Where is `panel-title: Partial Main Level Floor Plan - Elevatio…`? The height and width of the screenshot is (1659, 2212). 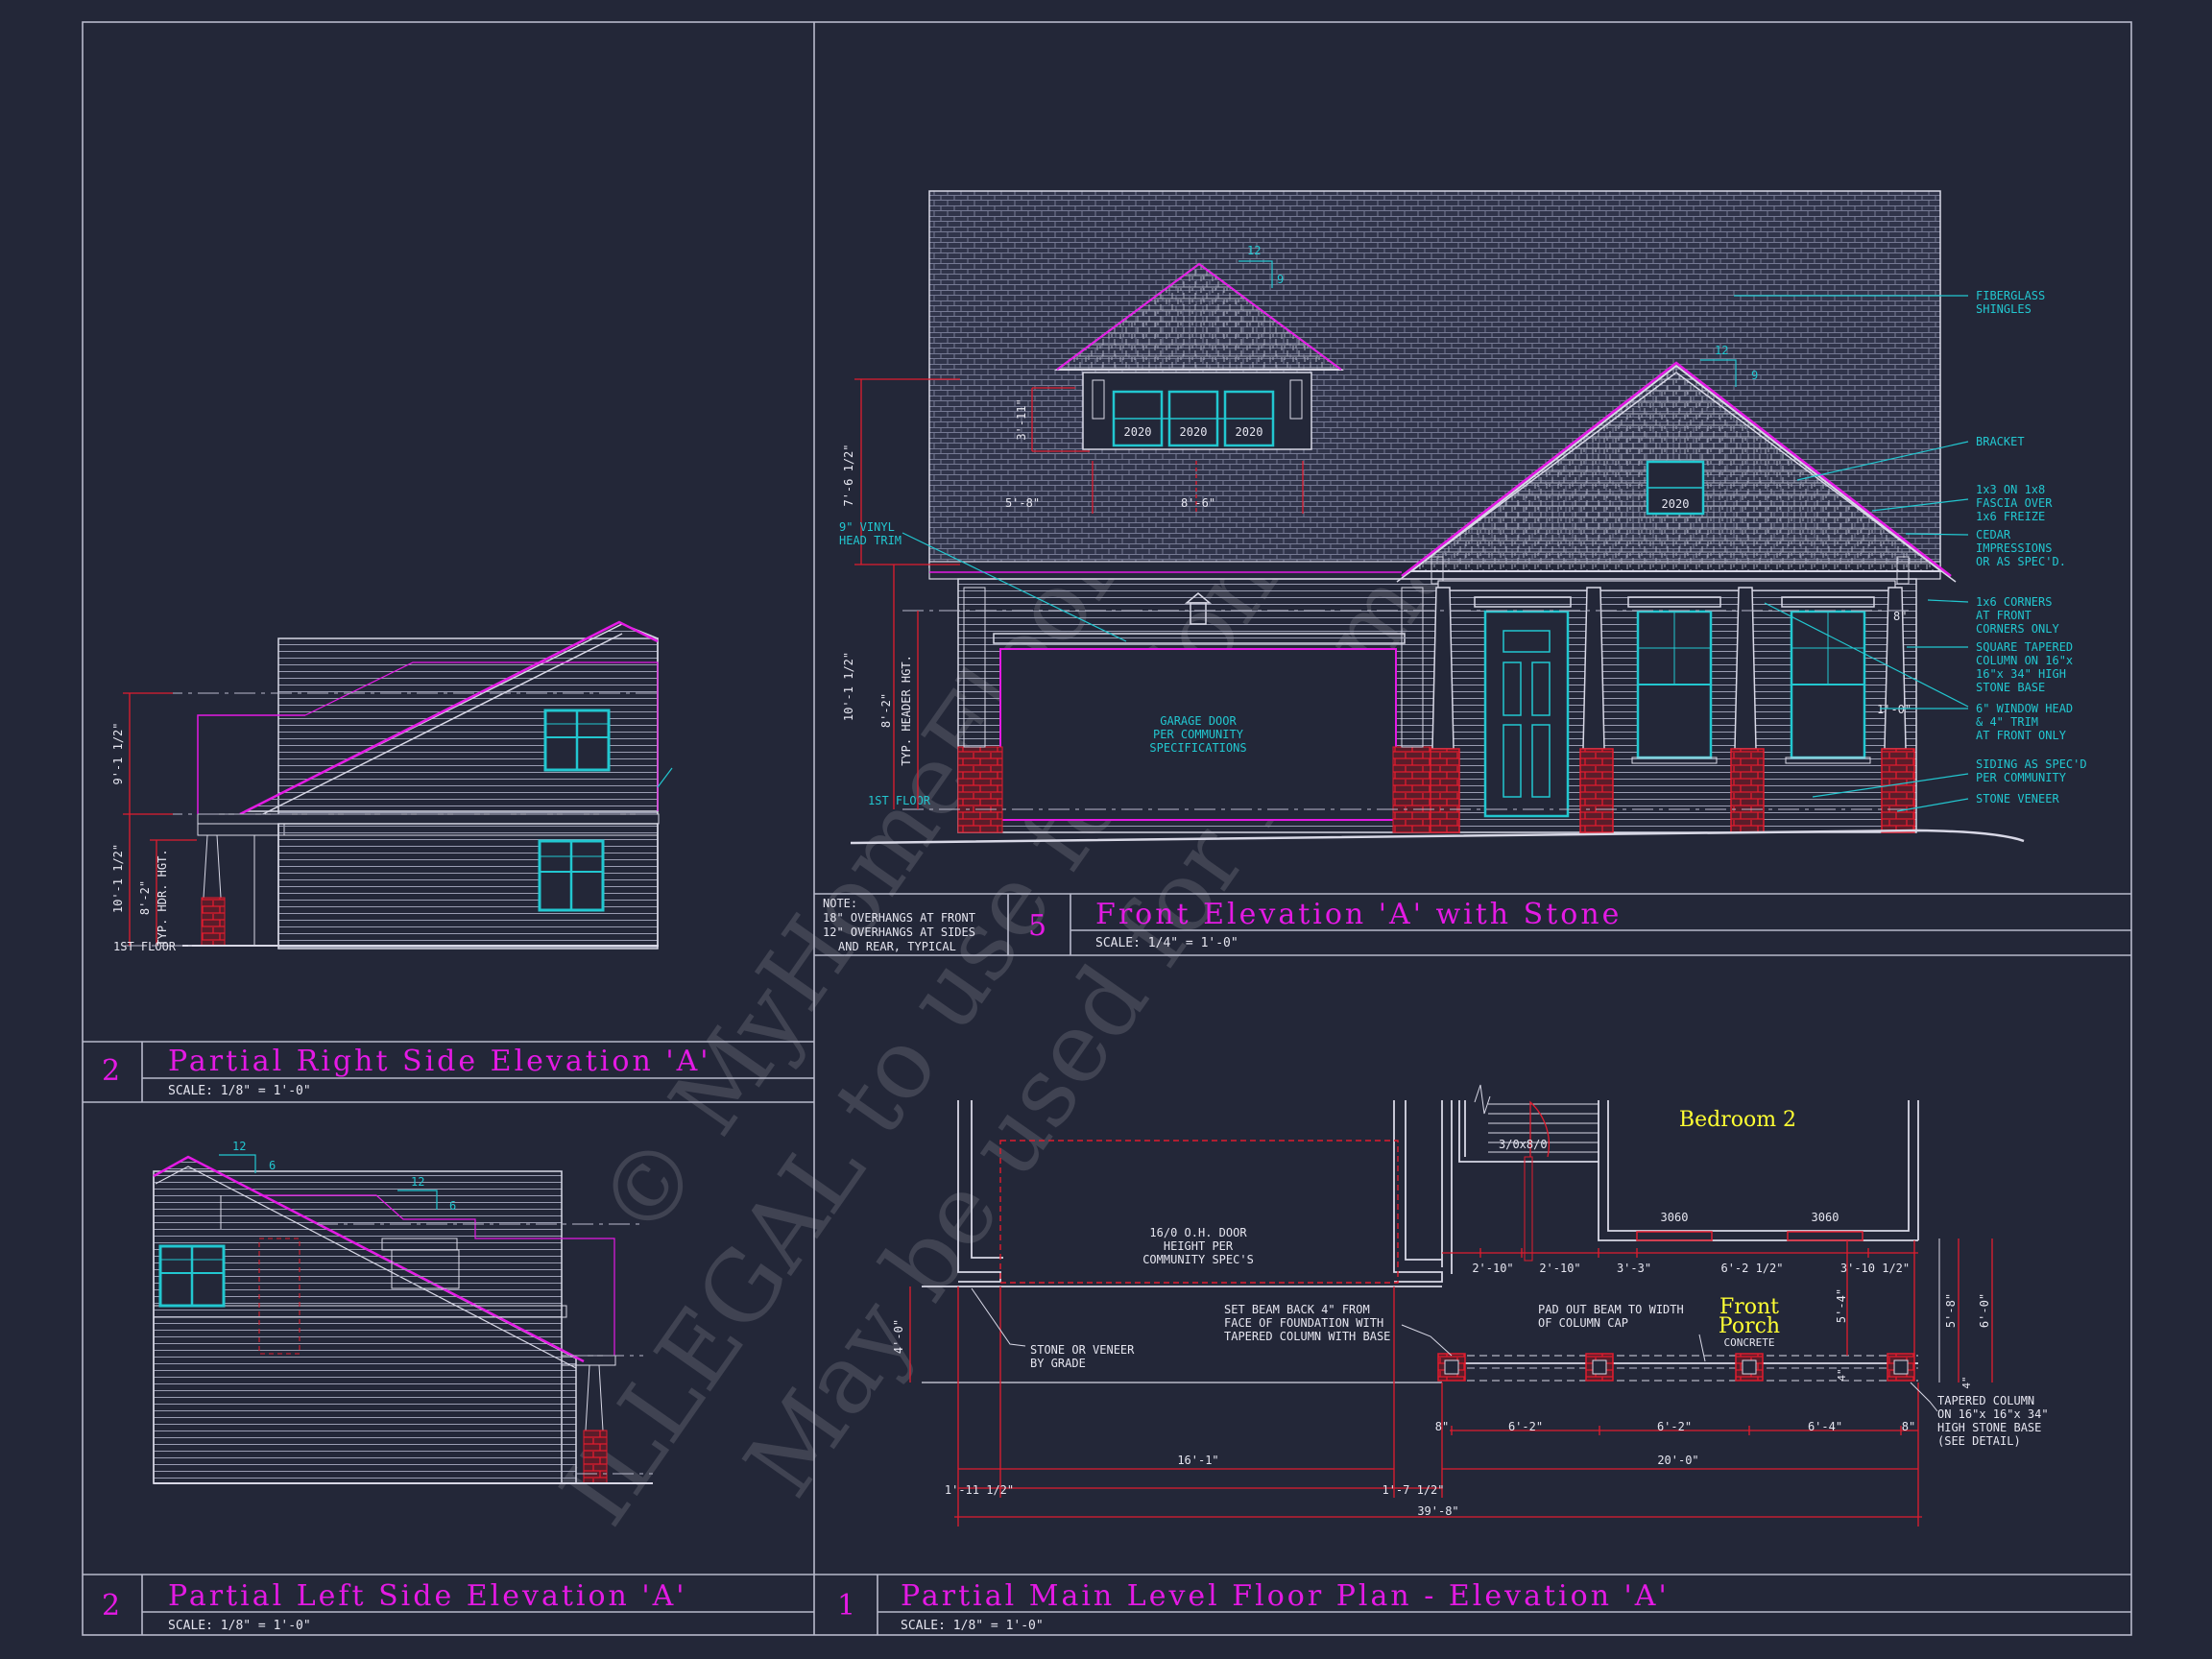 panel-title: Partial Main Level Floor Plan - Elevatio… is located at coordinates (1285, 1596).